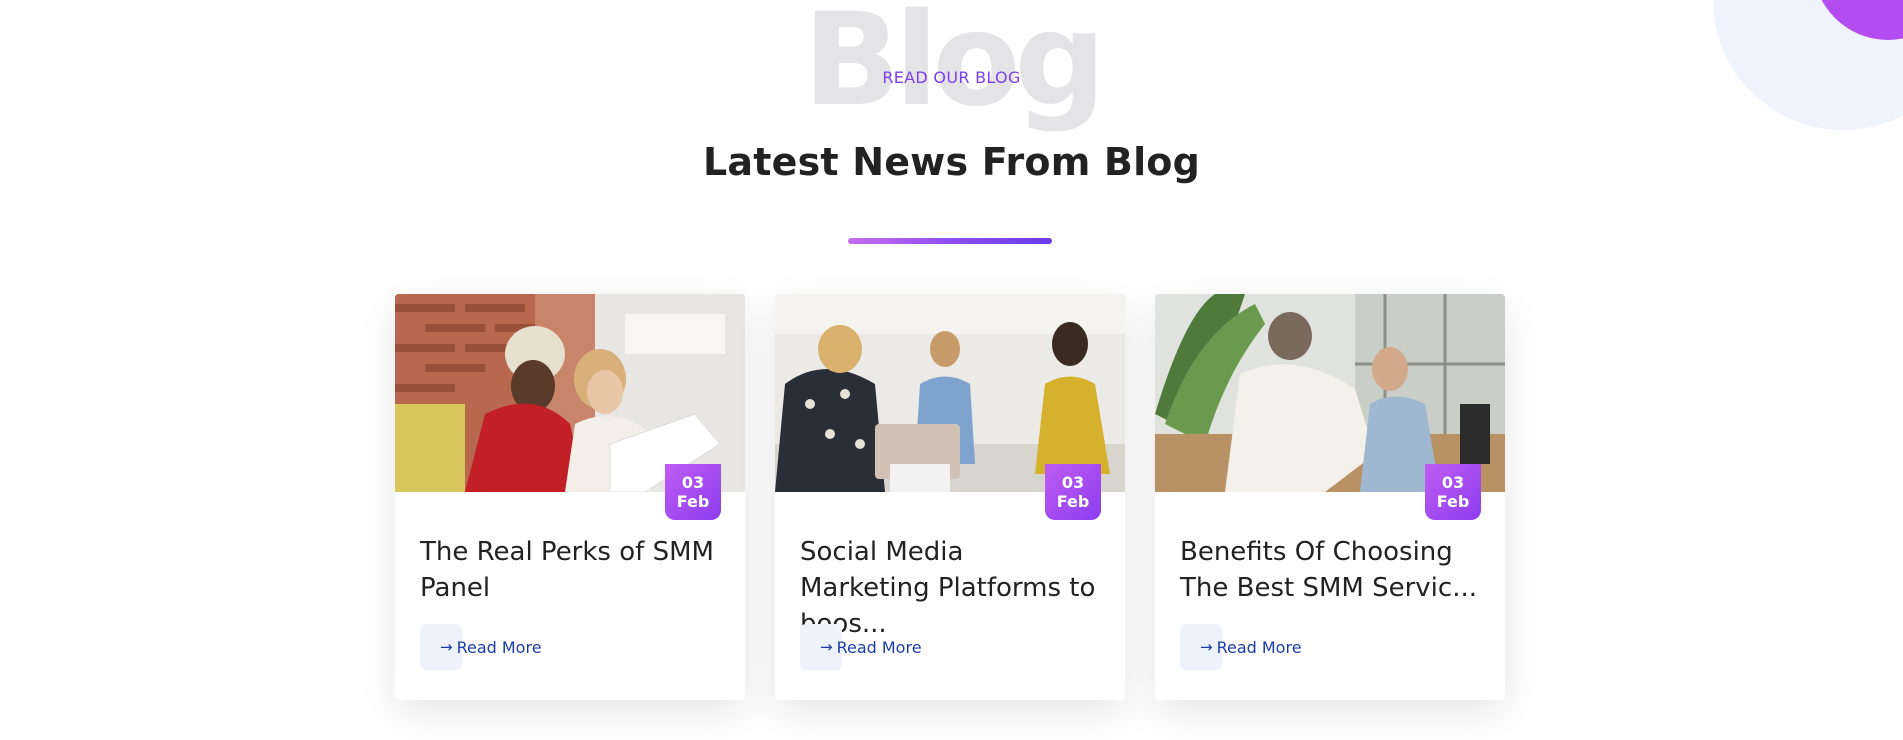 The width and height of the screenshot is (1903, 740). What do you see at coordinates (951, 162) in the screenshot?
I see `section-heading: Latest News From Blog` at bounding box center [951, 162].